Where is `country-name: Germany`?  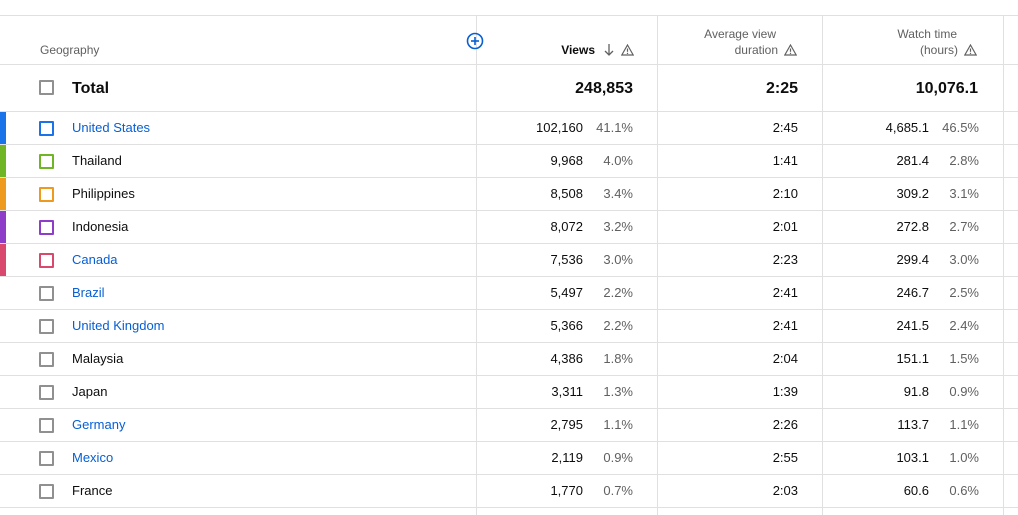 country-name: Germany is located at coordinates (98, 425).